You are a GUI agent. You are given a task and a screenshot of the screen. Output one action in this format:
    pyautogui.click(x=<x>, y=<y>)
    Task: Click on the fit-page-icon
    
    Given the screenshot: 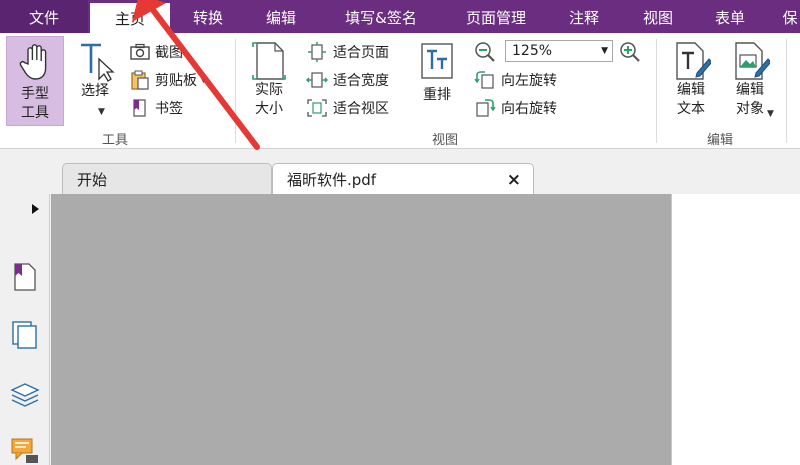 What is the action you would take?
    pyautogui.click(x=317, y=52)
    